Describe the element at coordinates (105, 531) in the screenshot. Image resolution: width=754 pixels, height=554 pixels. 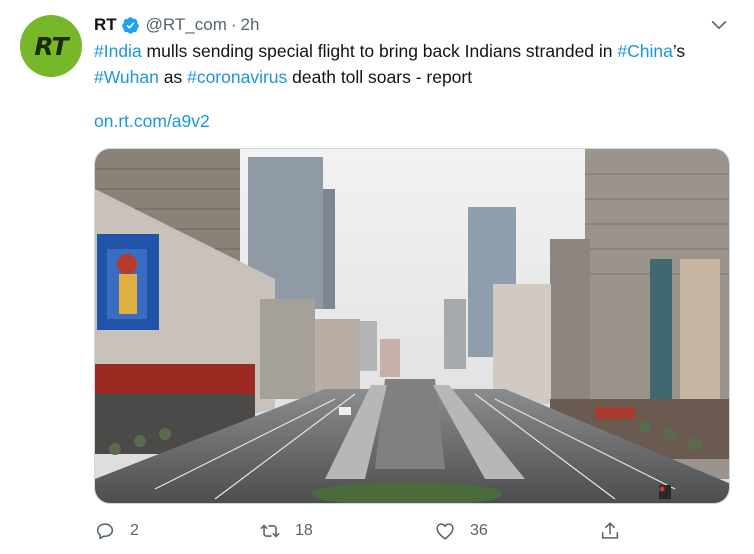
I see `reply-icon` at that location.